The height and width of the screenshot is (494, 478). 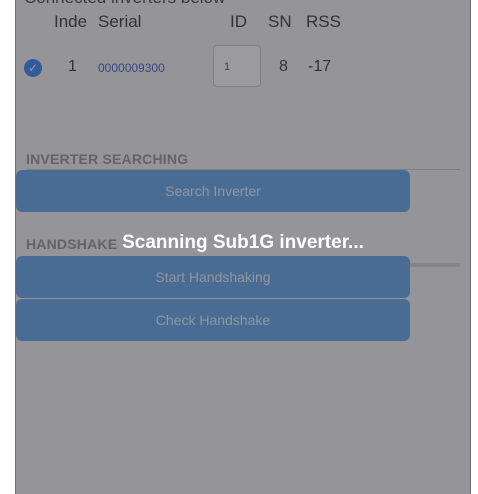 What do you see at coordinates (470, 247) in the screenshot?
I see `frame-border-right` at bounding box center [470, 247].